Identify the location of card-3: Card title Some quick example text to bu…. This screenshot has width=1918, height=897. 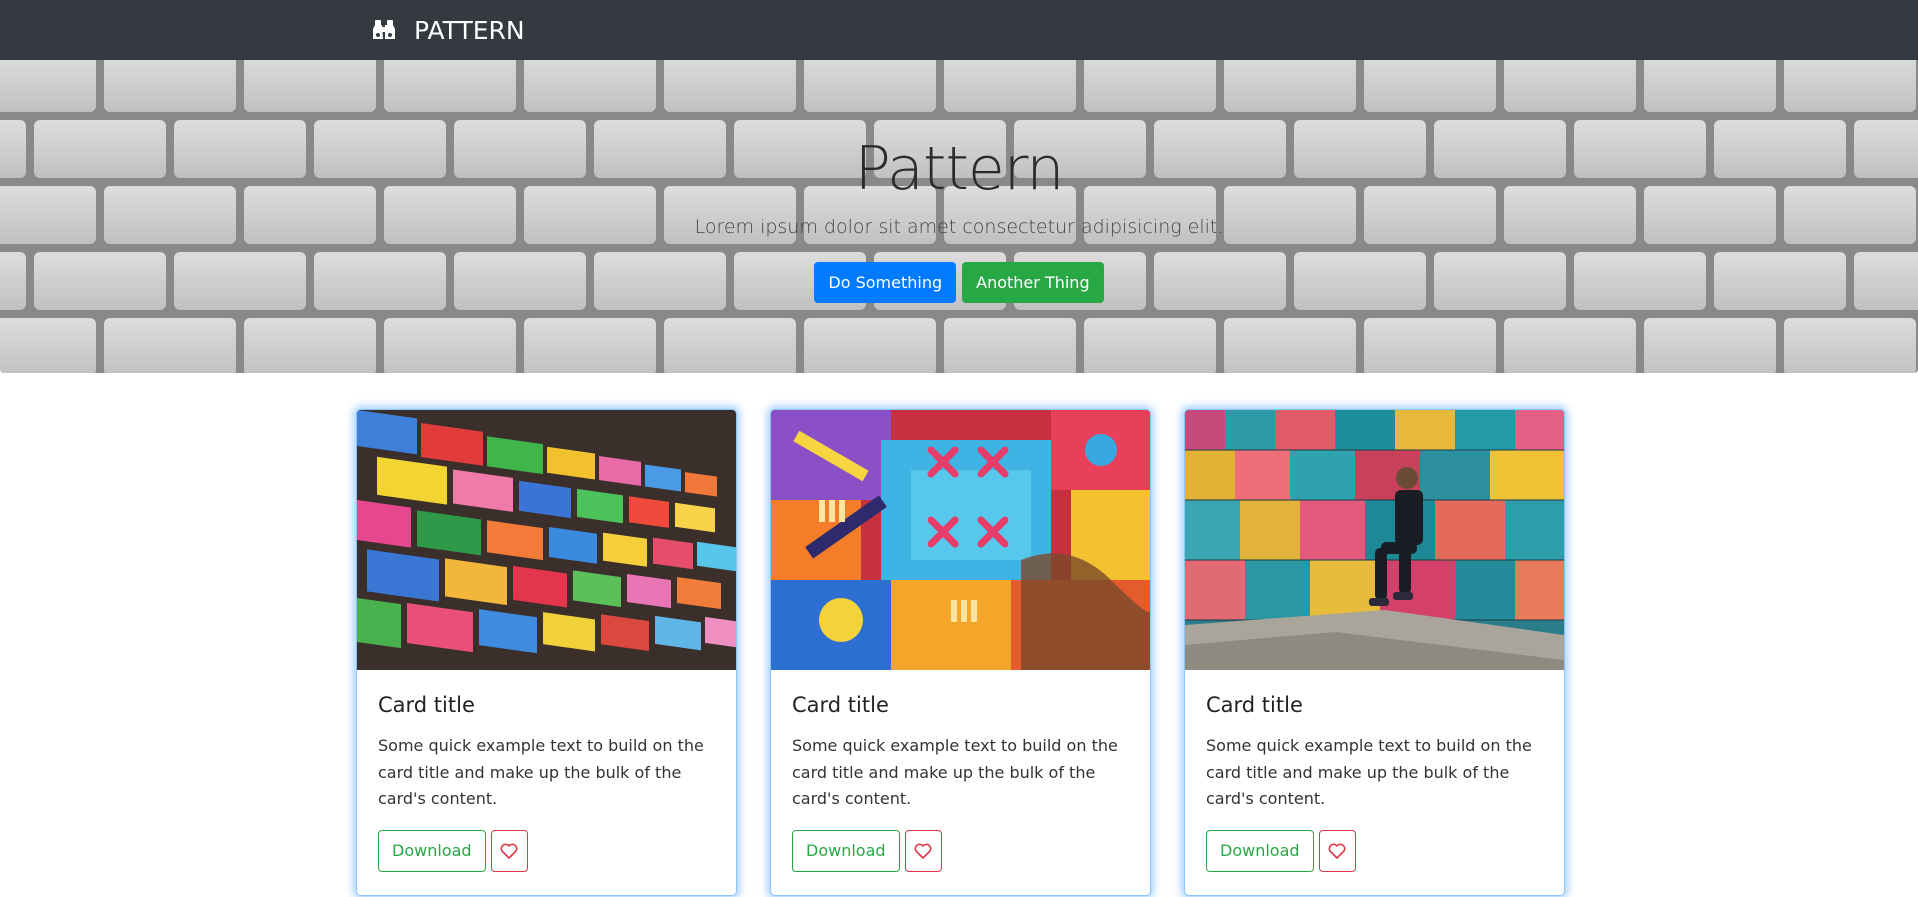
(1374, 652).